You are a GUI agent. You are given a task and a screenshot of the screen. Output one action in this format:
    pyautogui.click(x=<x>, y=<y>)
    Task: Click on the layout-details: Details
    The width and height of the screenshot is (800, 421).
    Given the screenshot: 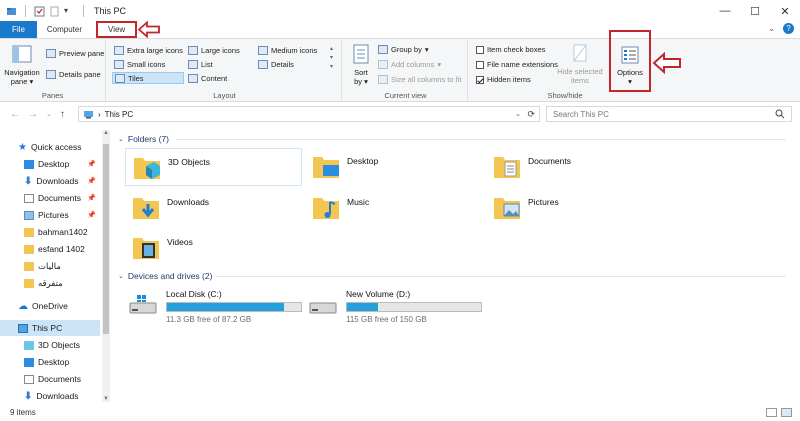 What is the action you would take?
    pyautogui.click(x=276, y=64)
    